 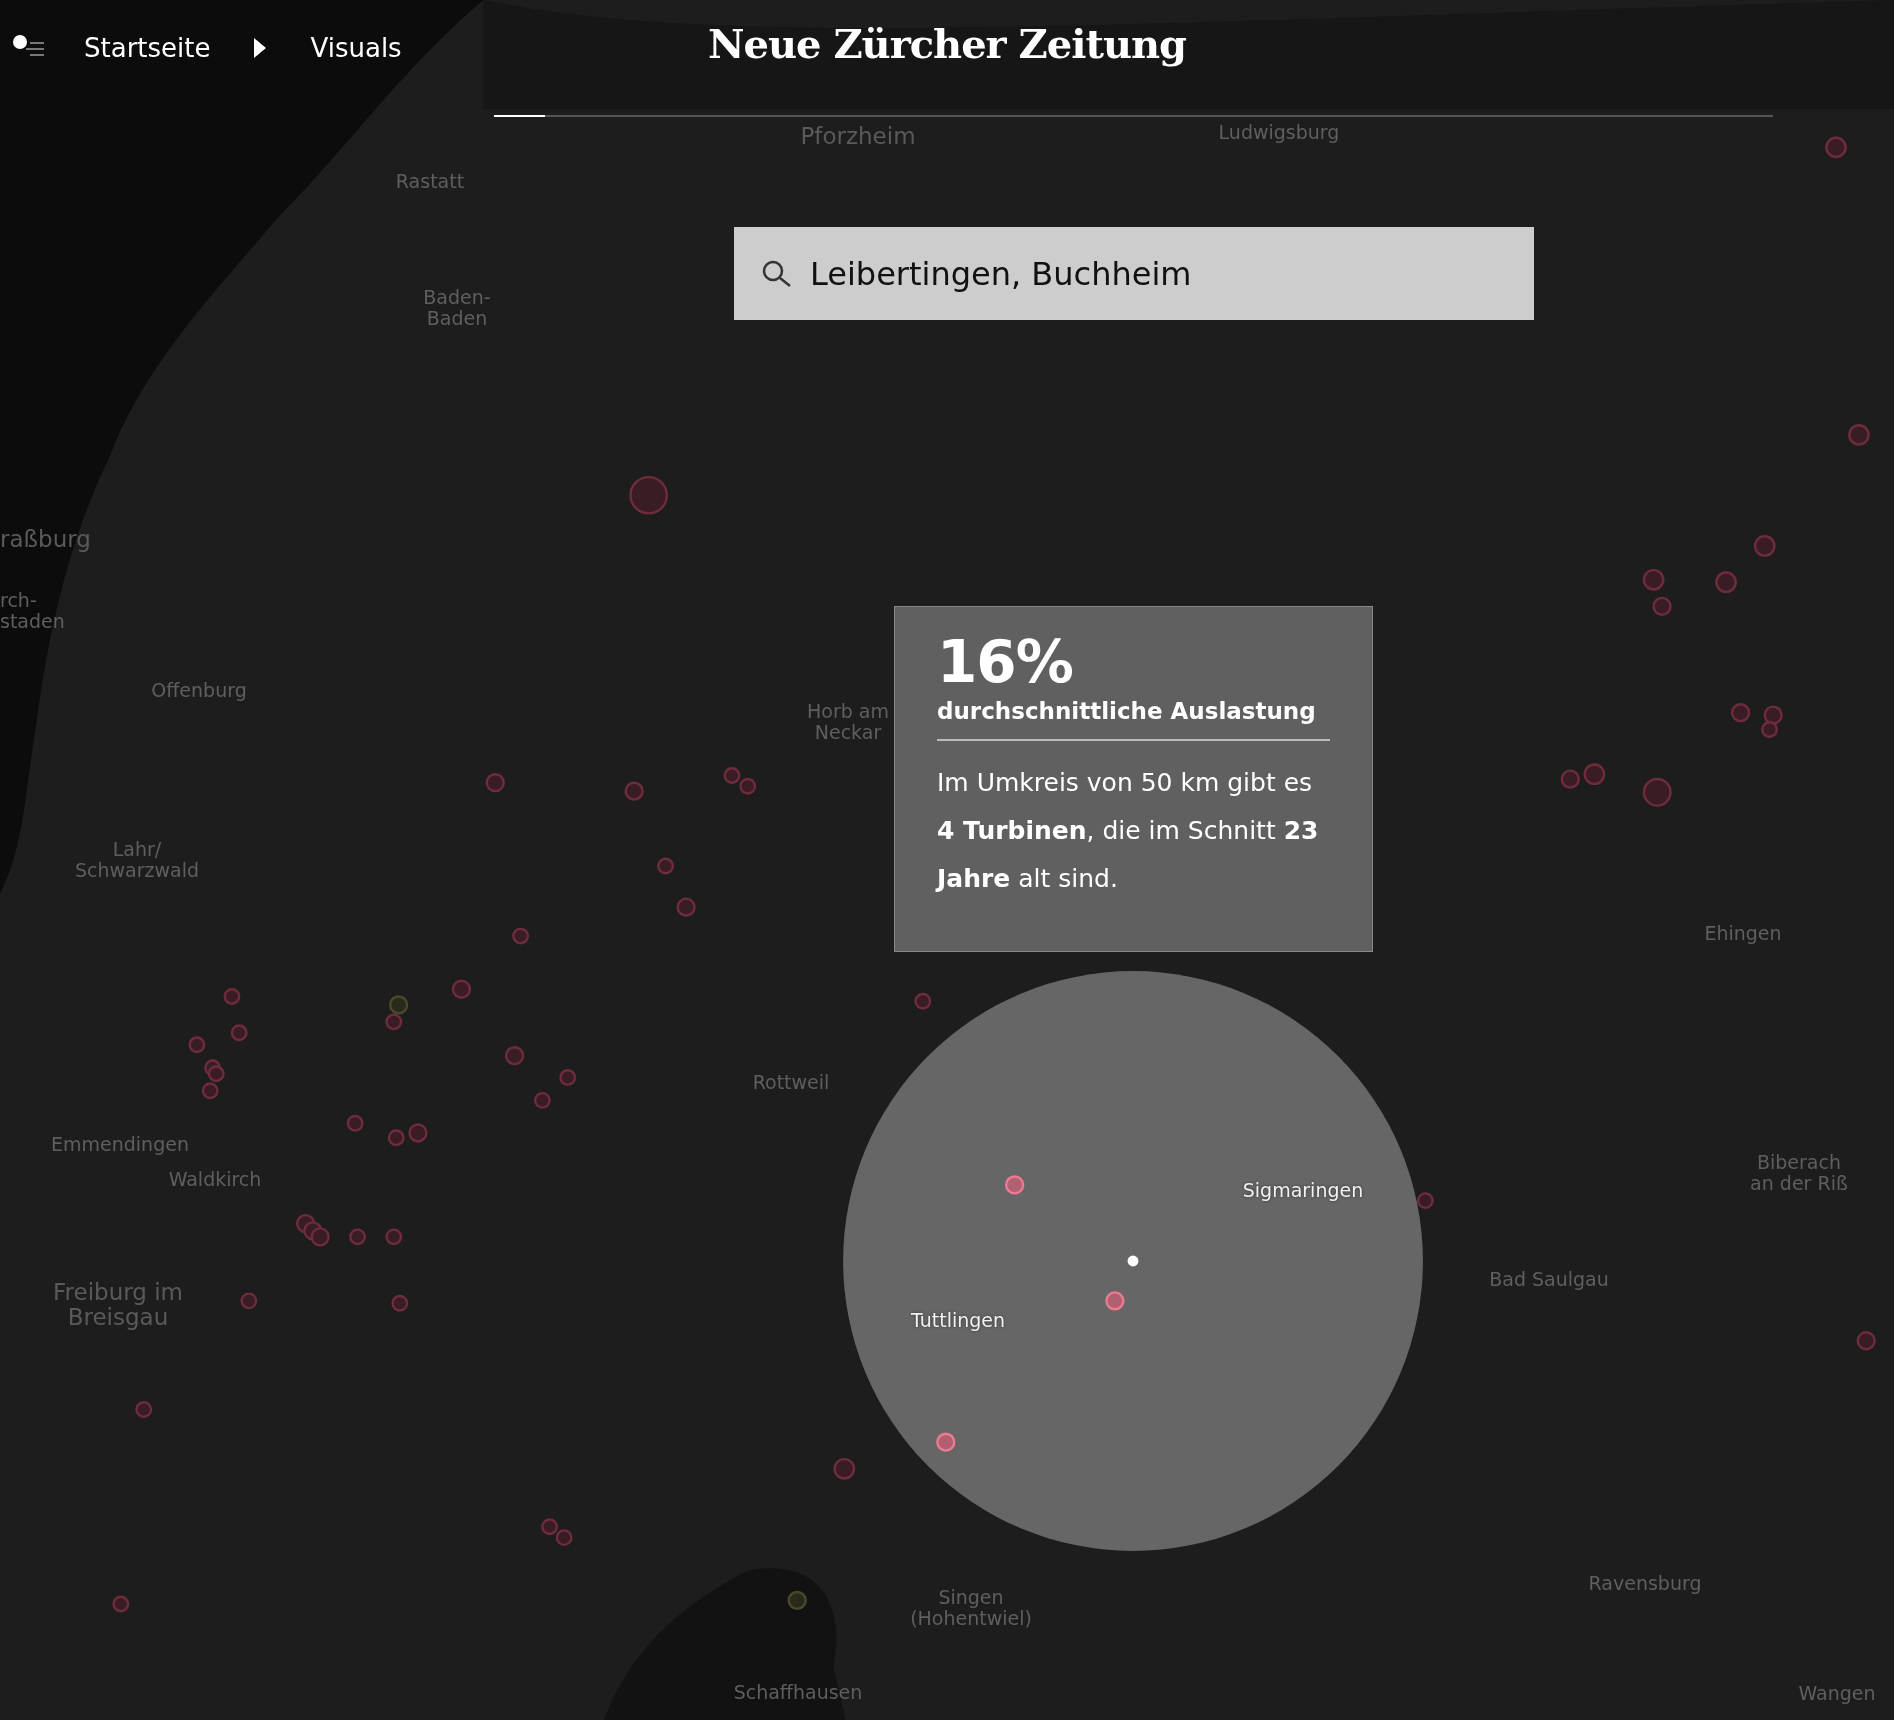 What do you see at coordinates (120, 1144) in the screenshot?
I see `map-place-label: Emmendingen` at bounding box center [120, 1144].